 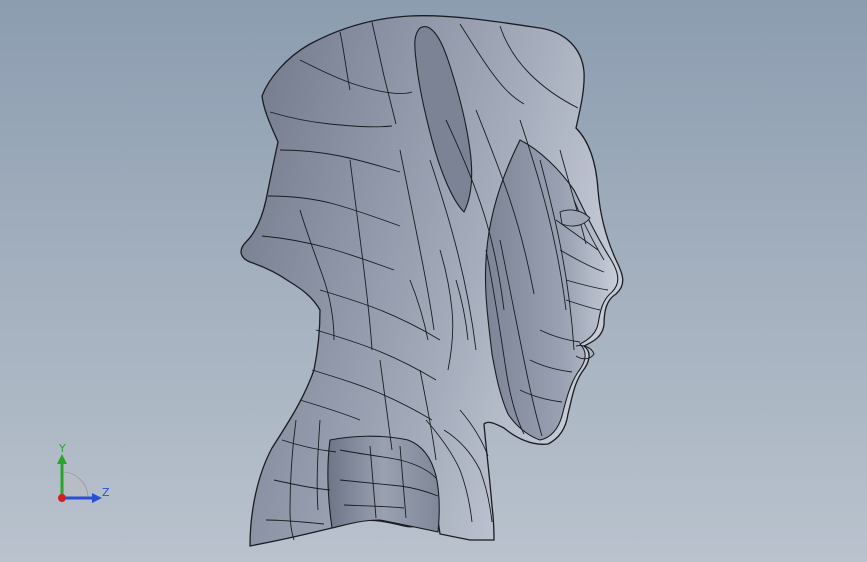 What do you see at coordinates (62, 448) in the screenshot?
I see `triad-y-label: Y` at bounding box center [62, 448].